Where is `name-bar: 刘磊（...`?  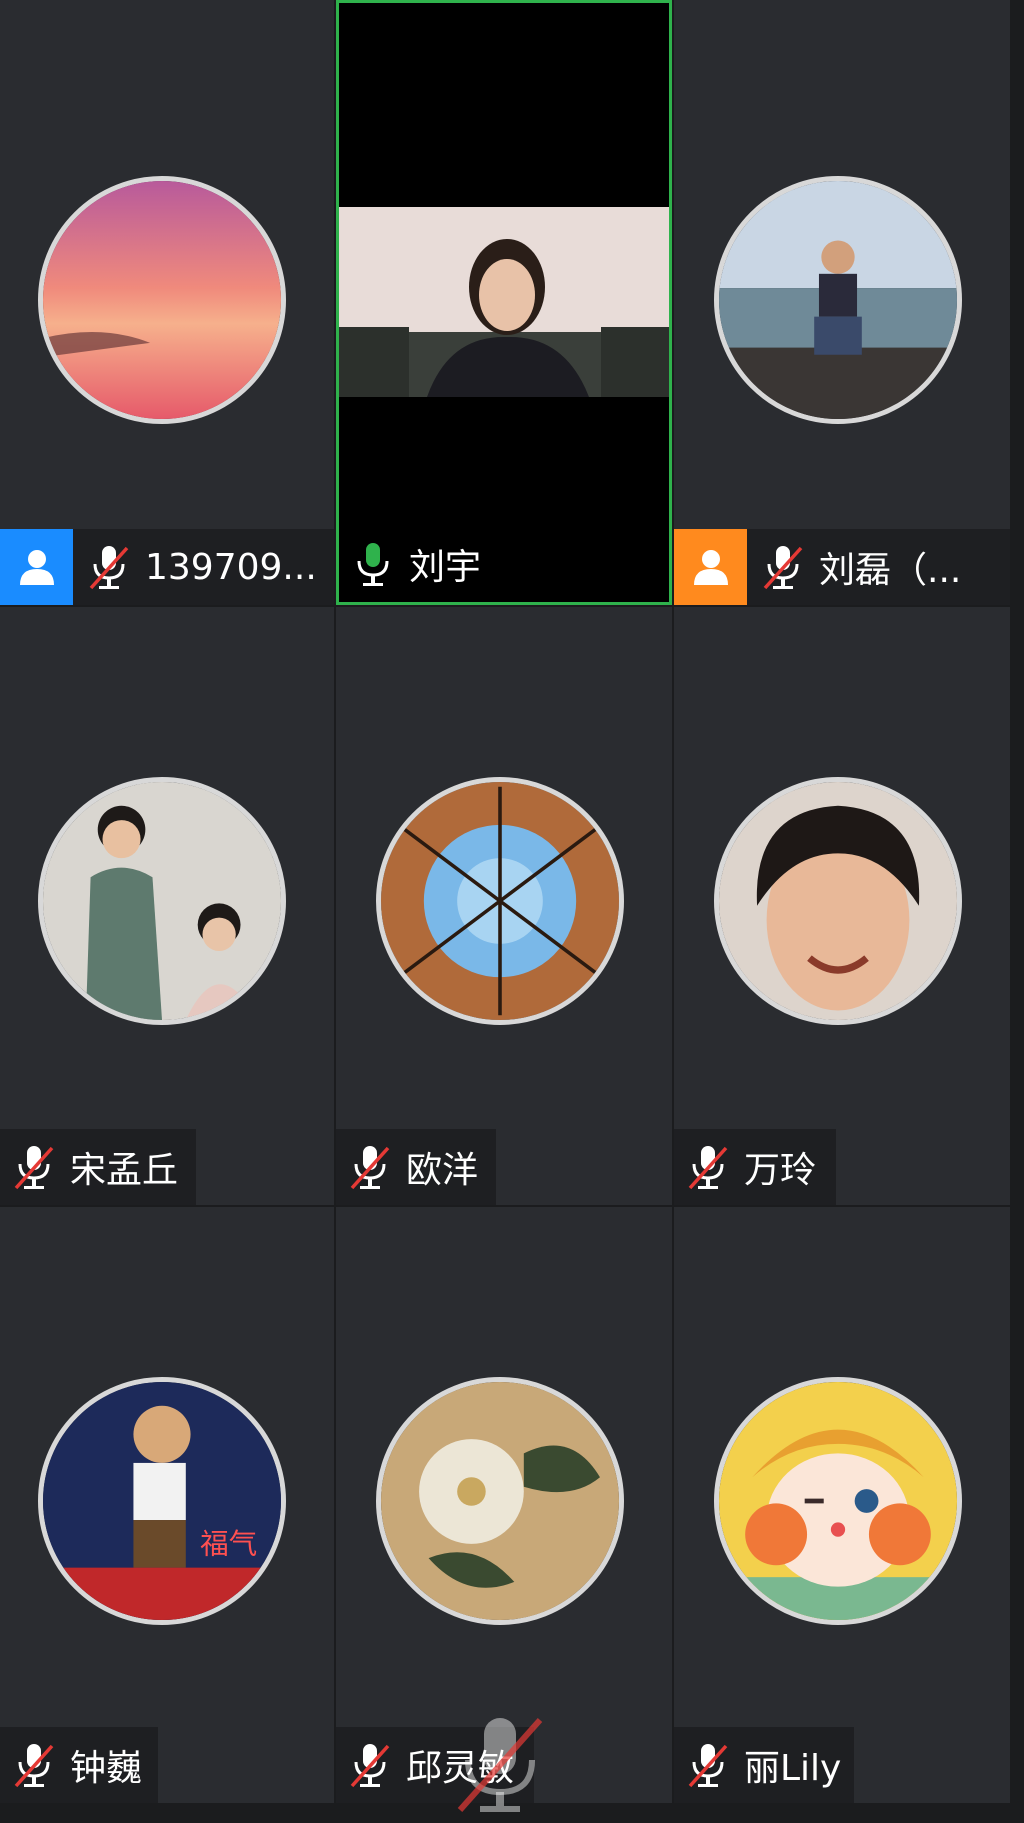 name-bar: 刘磊（... is located at coordinates (842, 567).